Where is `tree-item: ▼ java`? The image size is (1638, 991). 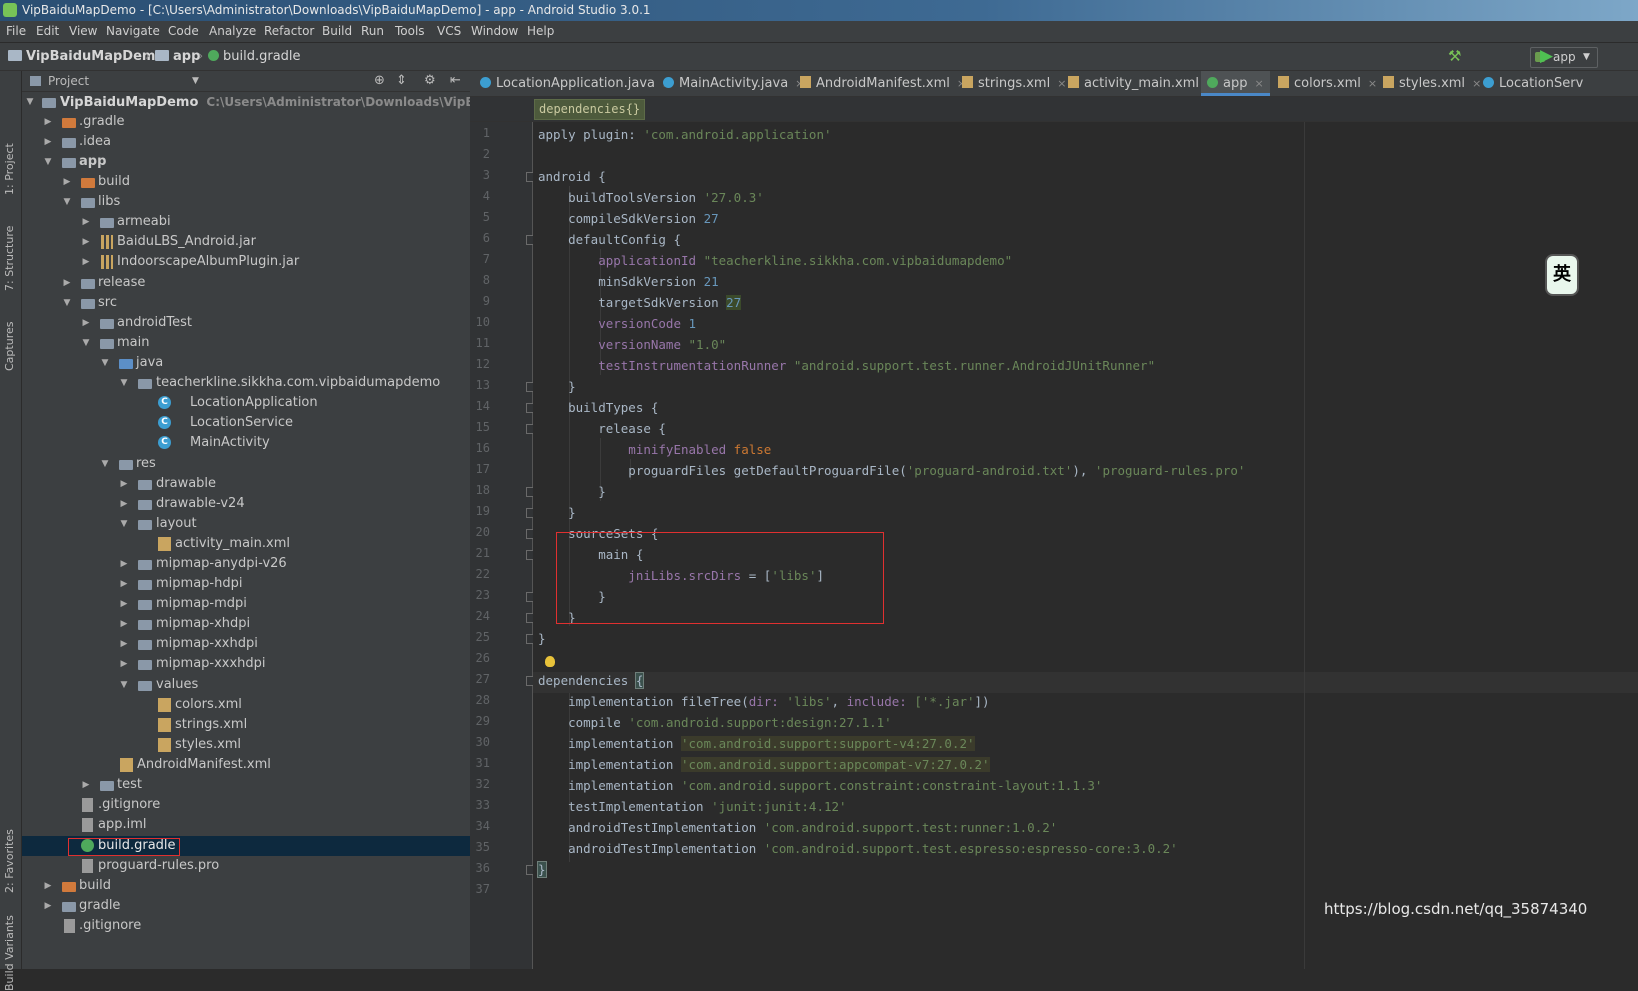 tree-item: ▼ java is located at coordinates (255, 363).